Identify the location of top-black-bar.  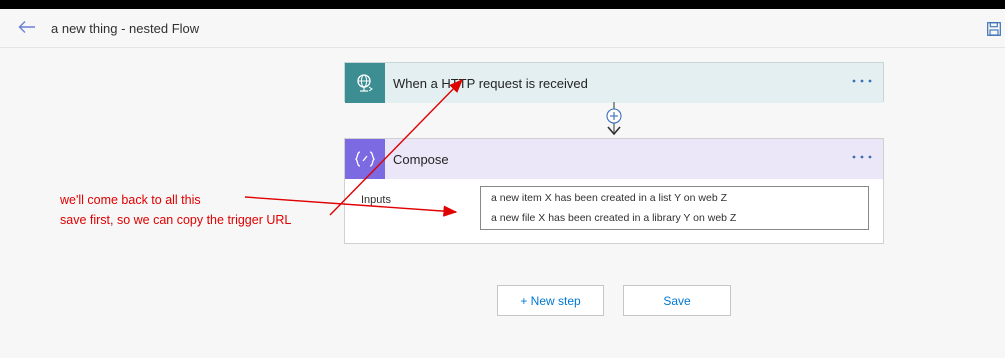
(502, 4).